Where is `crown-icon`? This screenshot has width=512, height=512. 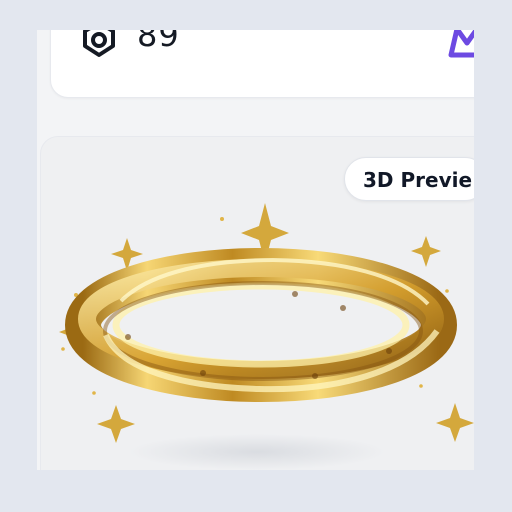
crown-icon is located at coordinates (461, 44).